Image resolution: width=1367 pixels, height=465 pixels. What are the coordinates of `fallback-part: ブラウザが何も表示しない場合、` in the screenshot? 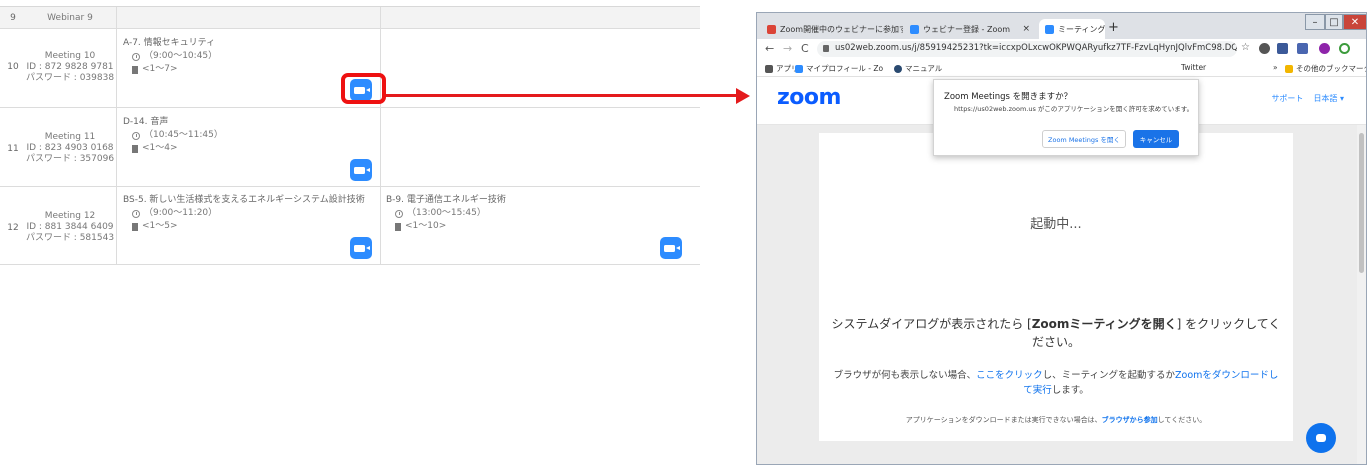 It's located at (905, 375).